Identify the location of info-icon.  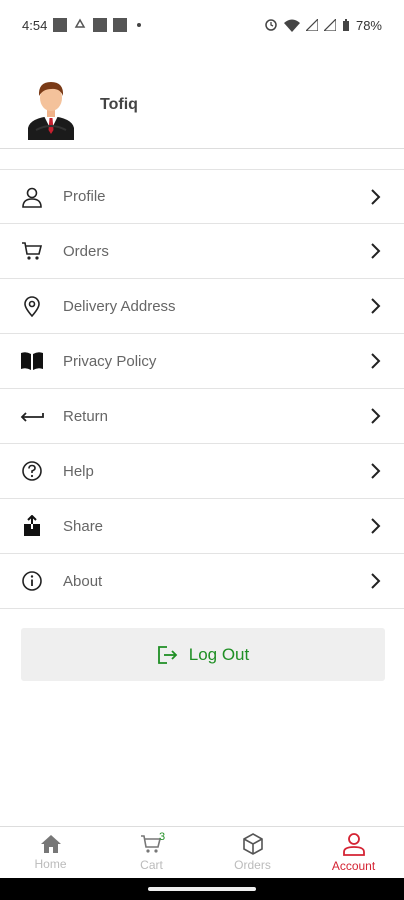
(32, 581).